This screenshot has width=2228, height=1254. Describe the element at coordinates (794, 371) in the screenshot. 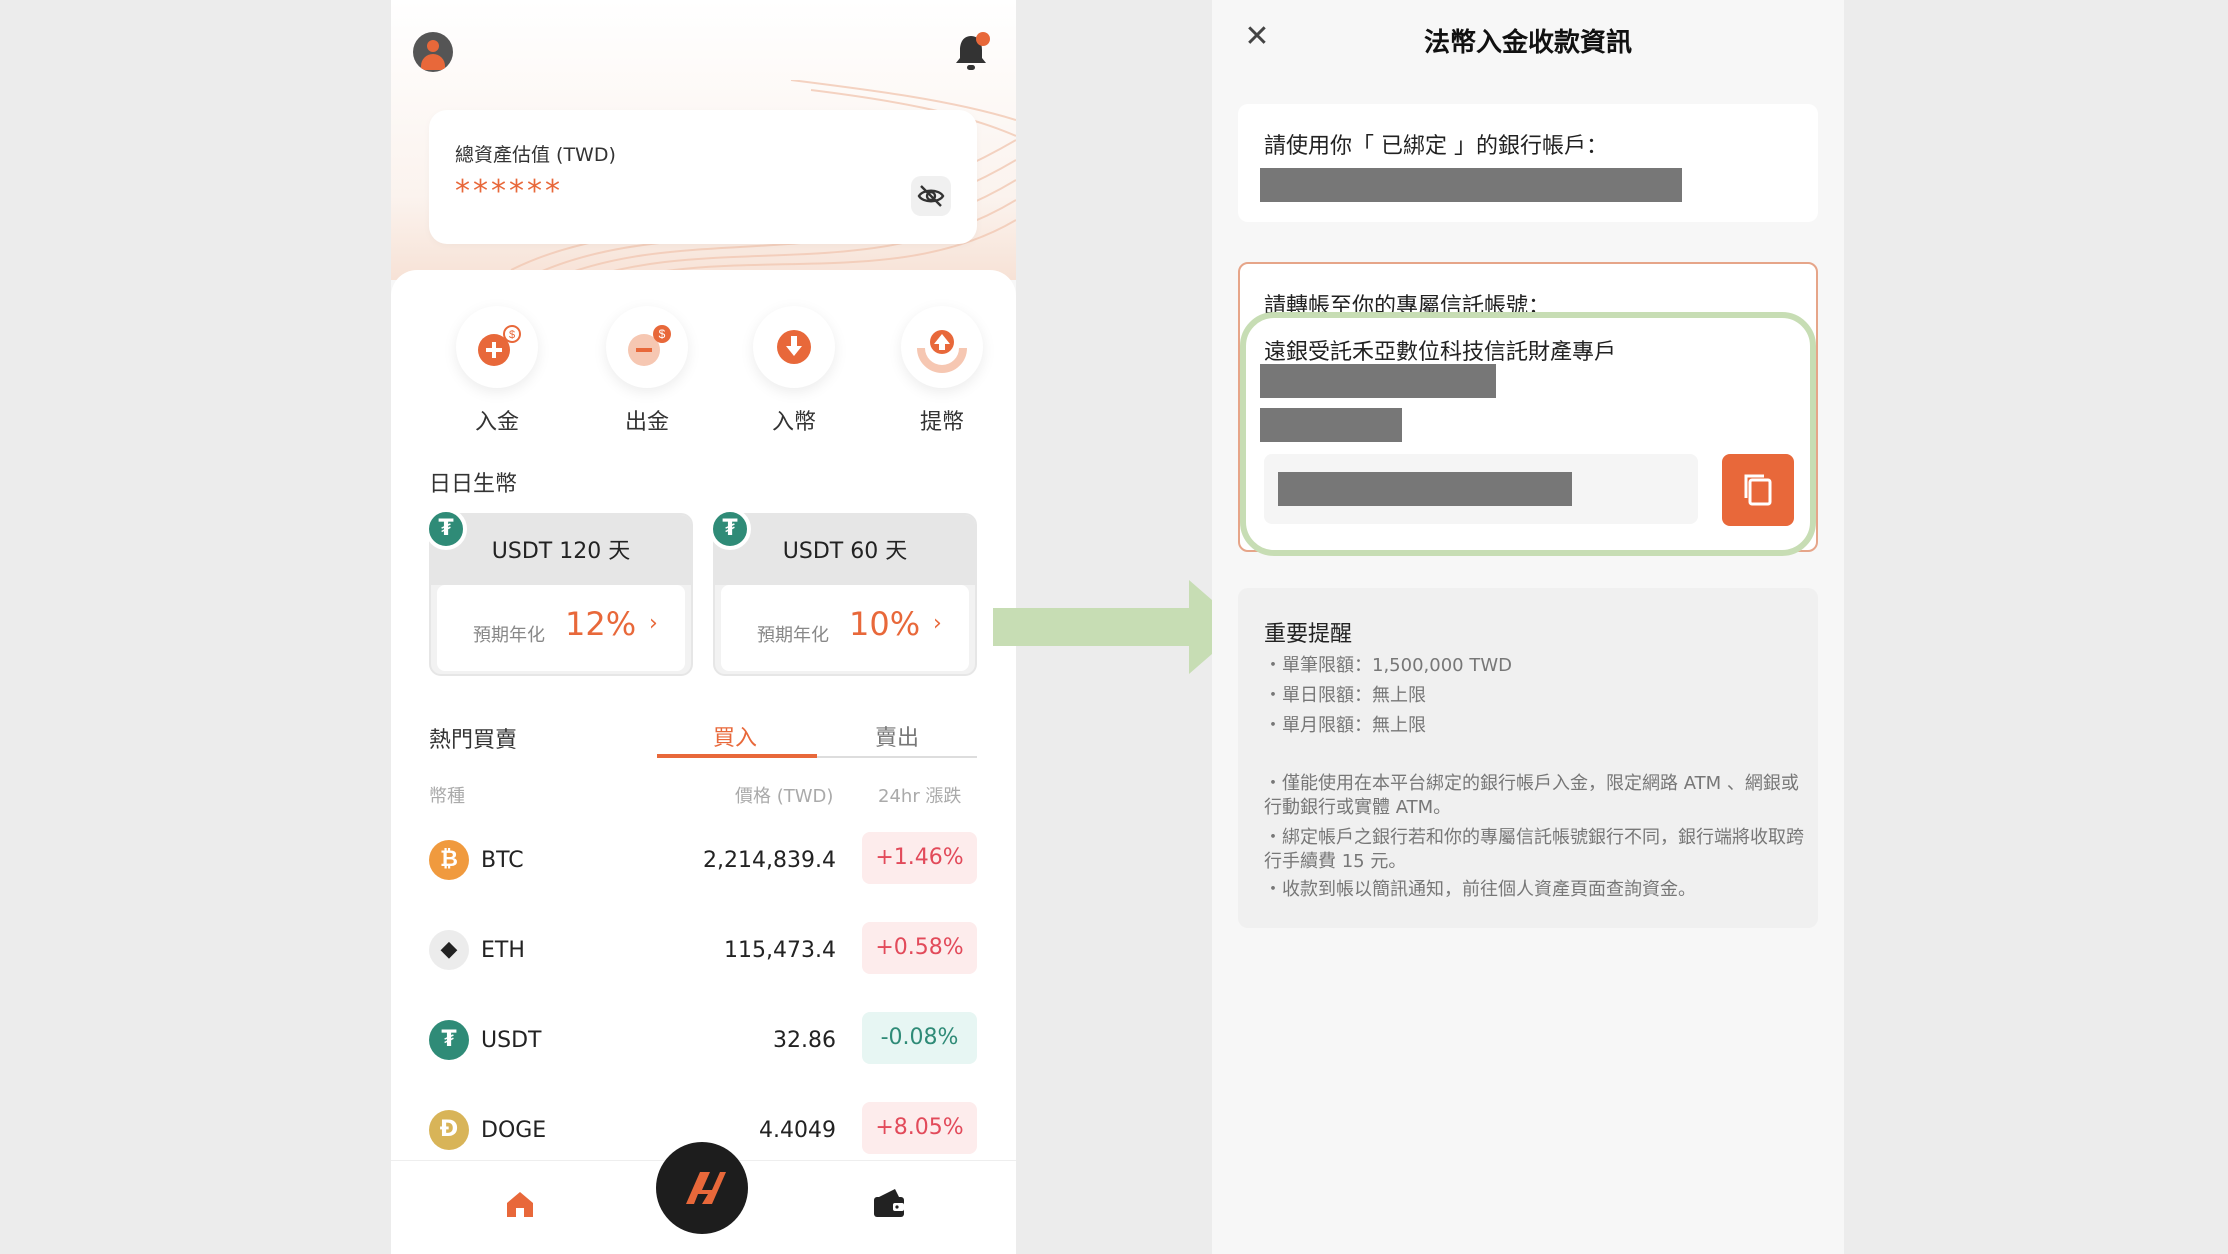

I see `action-coin-in: 入幣` at that location.